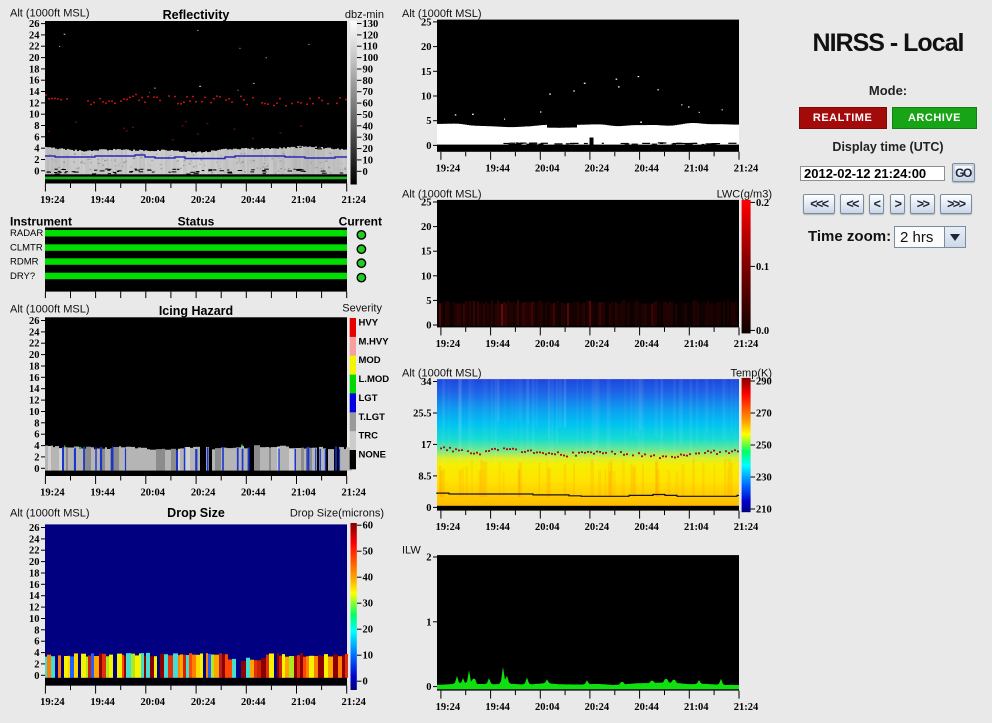 The width and height of the screenshot is (992, 723). What do you see at coordinates (22, 276) in the screenshot?
I see `svg-text: DRY?` at bounding box center [22, 276].